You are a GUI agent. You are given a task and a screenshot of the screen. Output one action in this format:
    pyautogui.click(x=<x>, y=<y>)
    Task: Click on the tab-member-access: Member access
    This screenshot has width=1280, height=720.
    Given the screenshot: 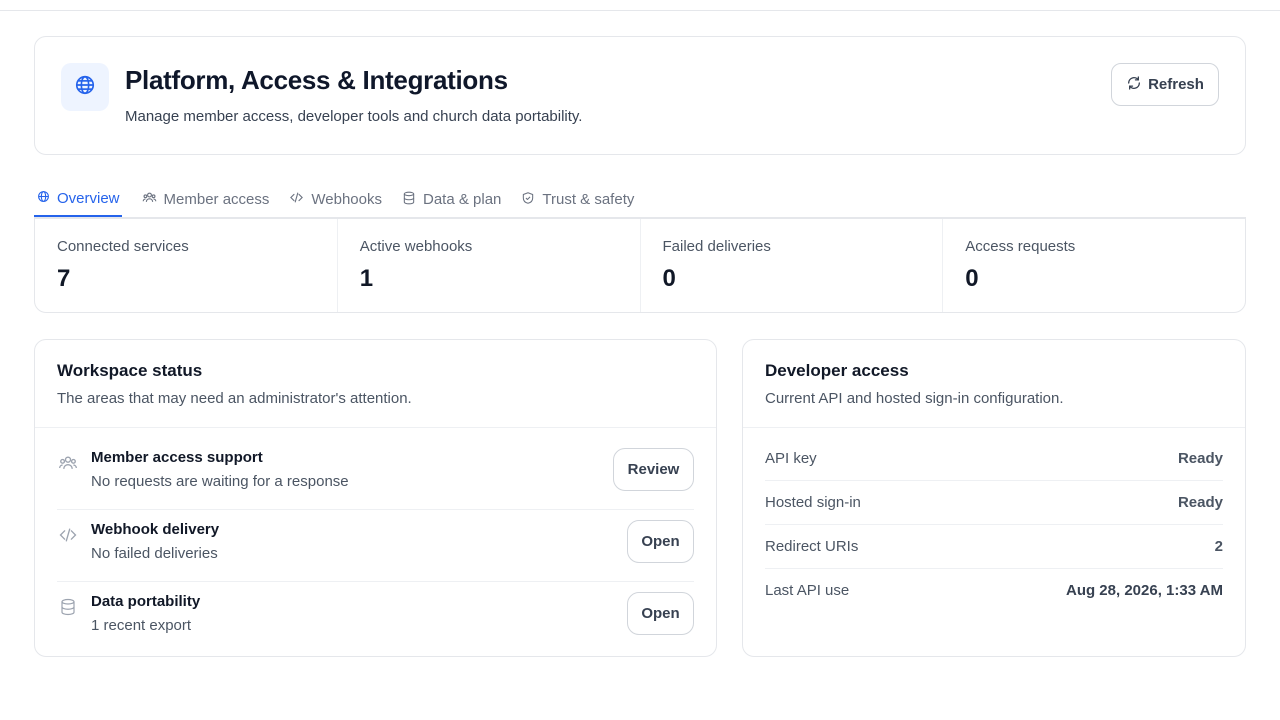 What is the action you would take?
    pyautogui.click(x=204, y=196)
    